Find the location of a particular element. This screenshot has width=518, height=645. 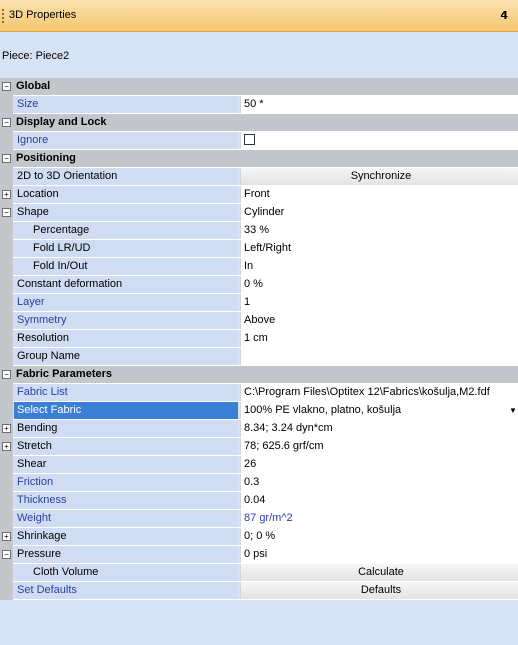

property-set-defaults: Set Defaults Defaults is located at coordinates (259, 591).